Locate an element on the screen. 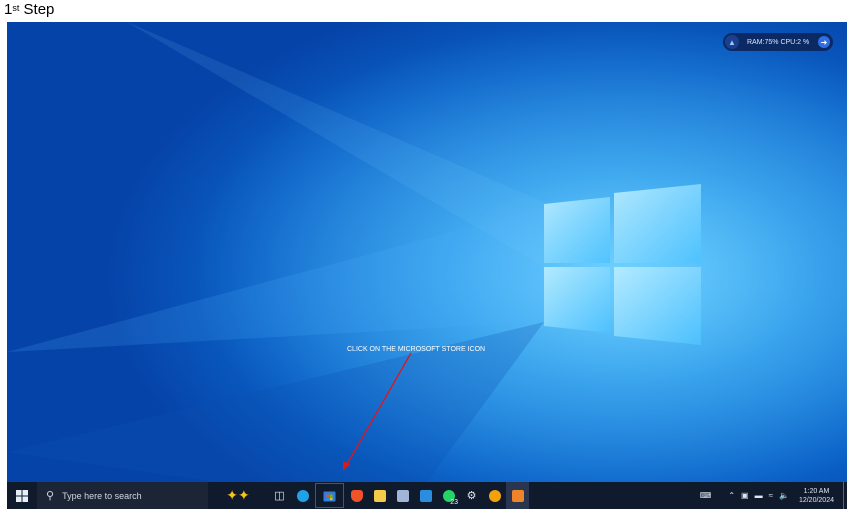 The height and width of the screenshot is (515, 854). clock-time: 1:20 AM is located at coordinates (816, 491).